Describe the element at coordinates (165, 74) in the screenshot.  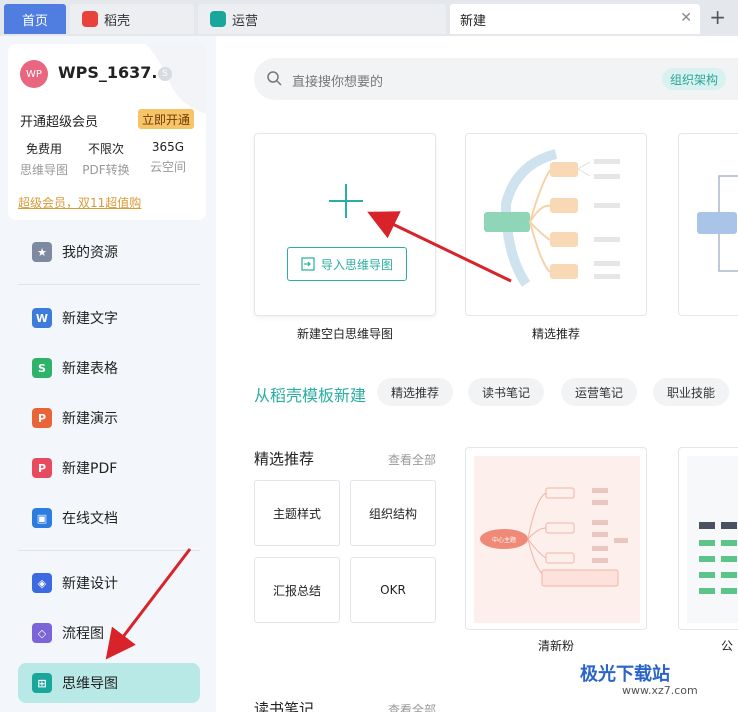
I see `vip-badge-icon: S` at that location.